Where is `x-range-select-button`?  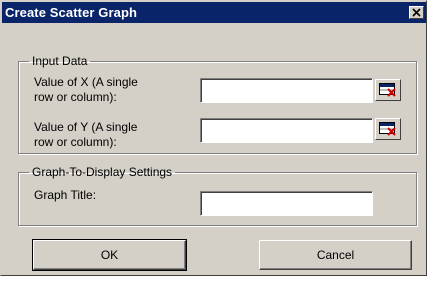
x-range-select-button is located at coordinates (388, 90).